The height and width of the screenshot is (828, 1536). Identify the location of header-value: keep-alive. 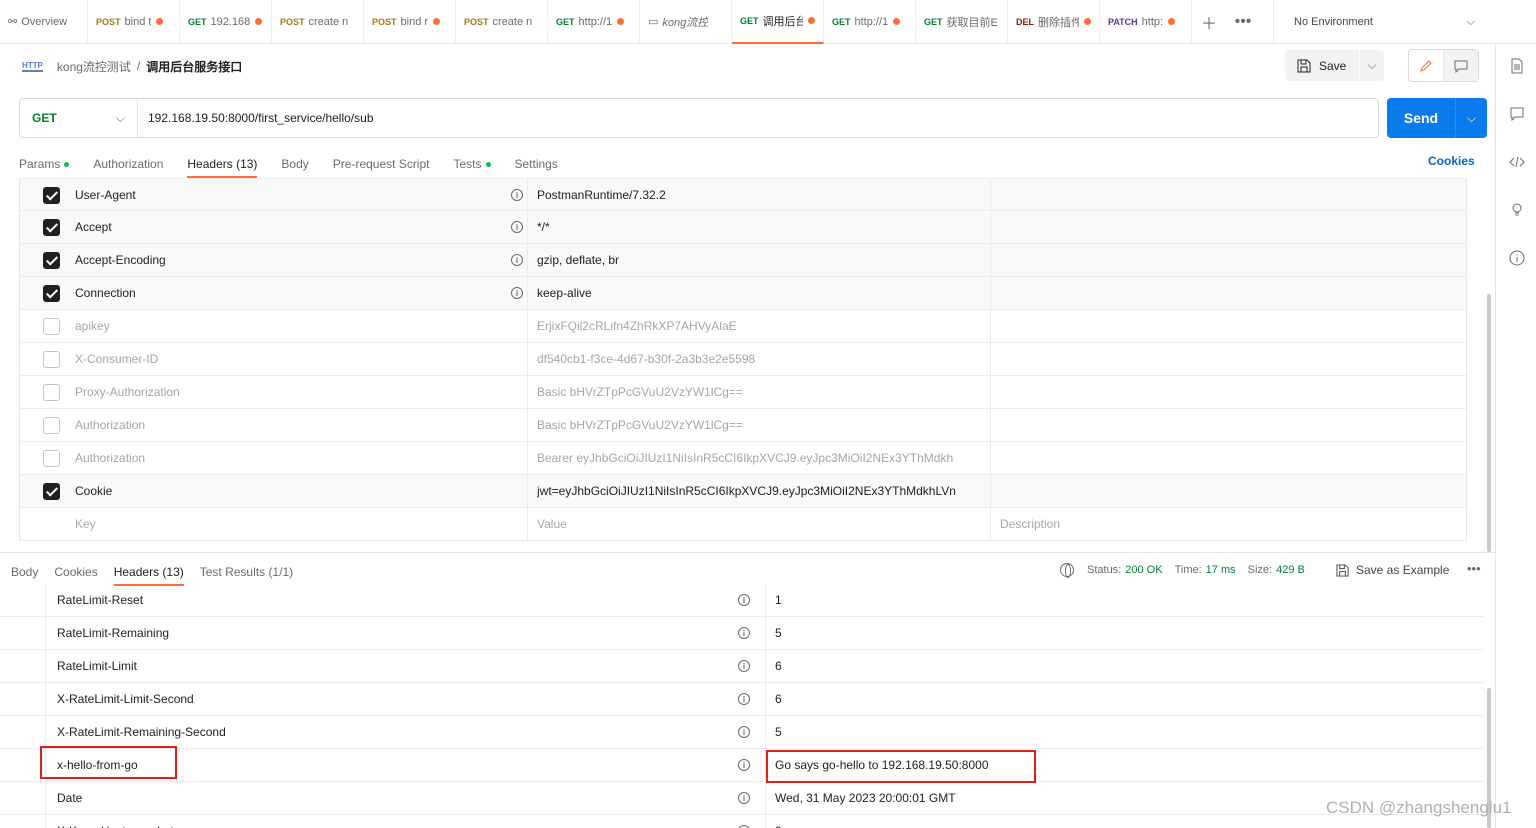
(762, 293).